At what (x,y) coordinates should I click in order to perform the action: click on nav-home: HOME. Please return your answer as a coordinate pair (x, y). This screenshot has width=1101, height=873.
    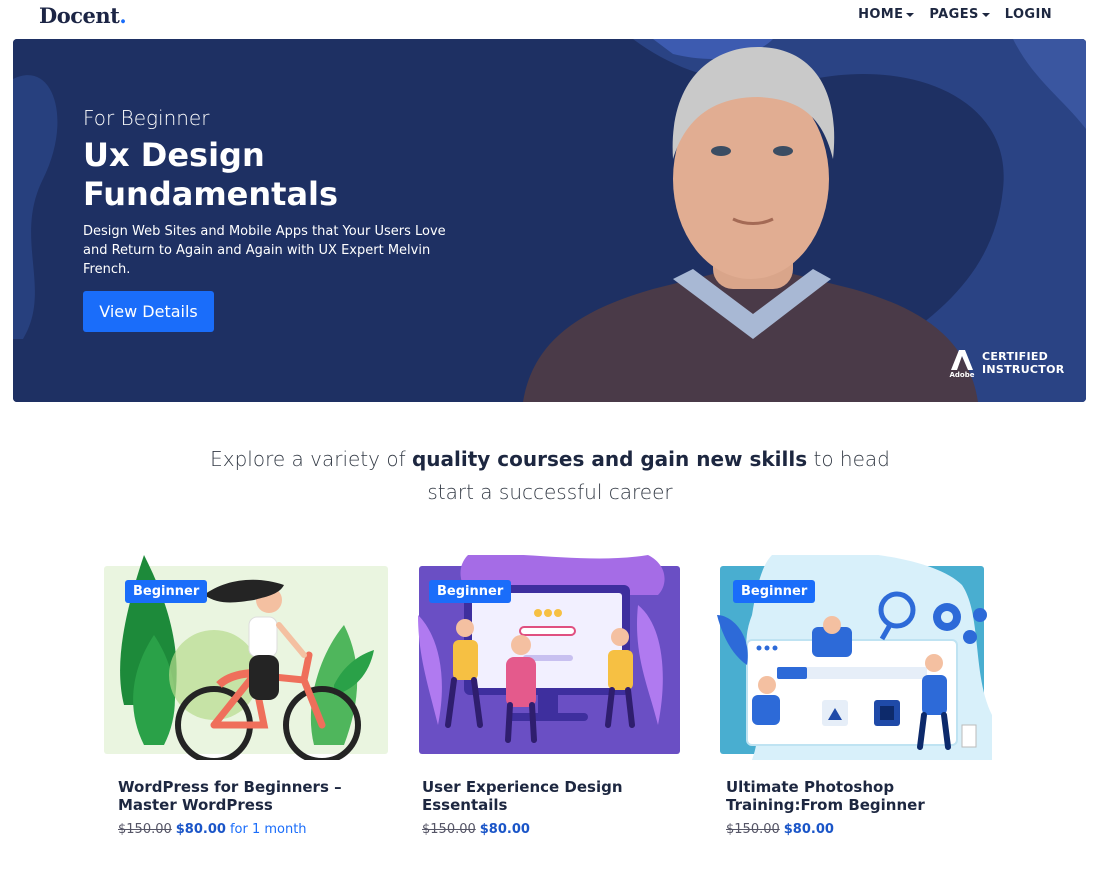
    Looking at the image, I should click on (886, 14).